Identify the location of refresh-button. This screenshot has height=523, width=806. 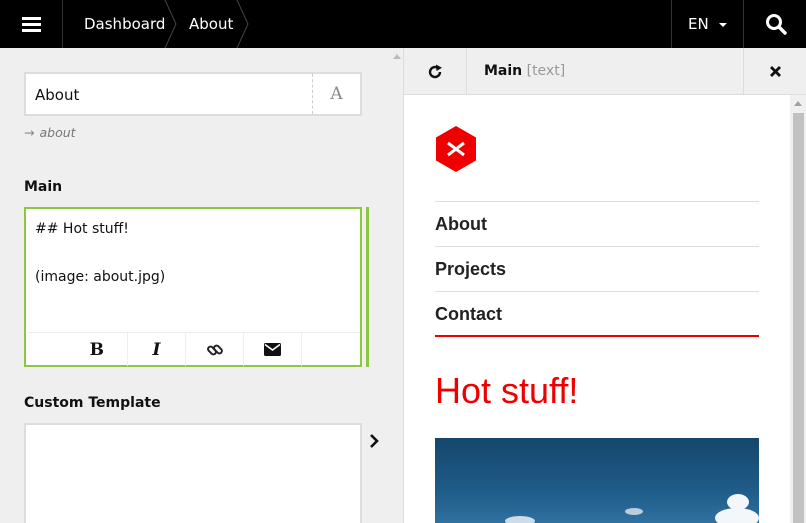
(435, 71).